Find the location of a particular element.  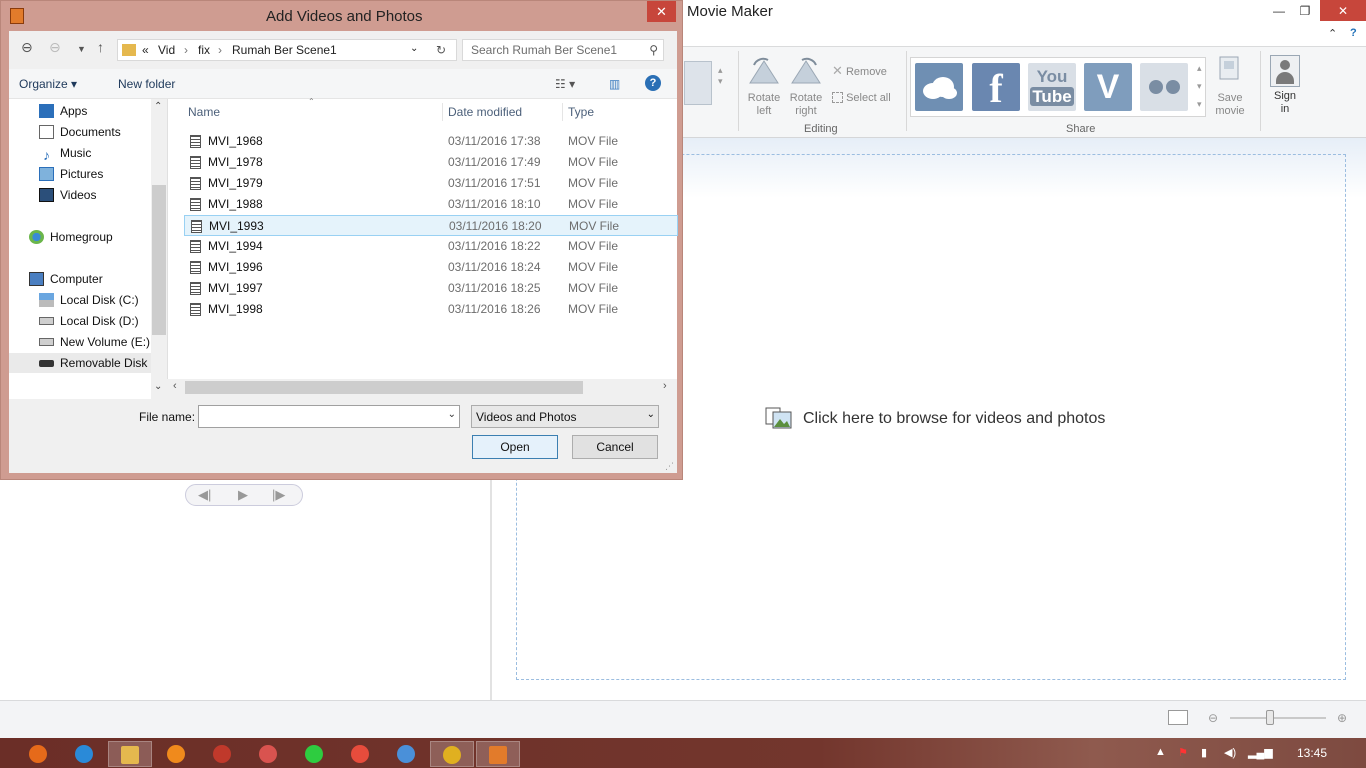

taskbar-chrome is located at coordinates (452, 754).